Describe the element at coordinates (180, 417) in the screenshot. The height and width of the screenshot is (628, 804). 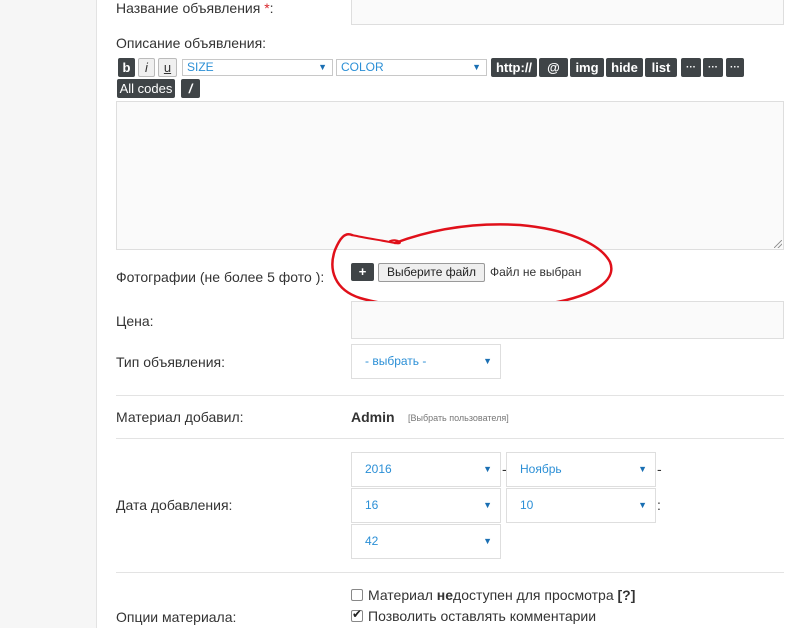
I see `added-by-label: Материал добавил:` at that location.